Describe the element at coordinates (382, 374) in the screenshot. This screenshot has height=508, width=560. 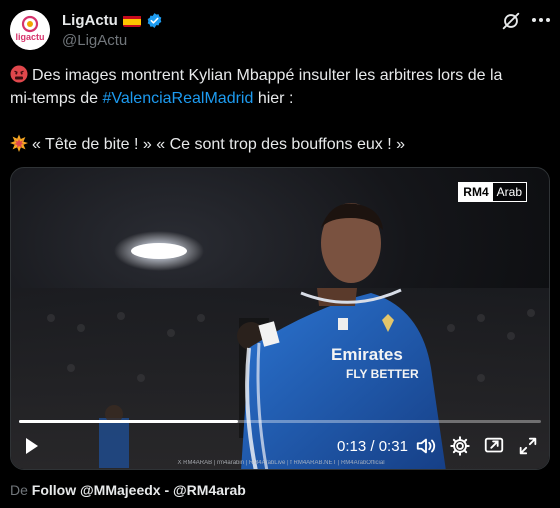
I see `jersey-sponsor-2: FLY BETTER` at that location.